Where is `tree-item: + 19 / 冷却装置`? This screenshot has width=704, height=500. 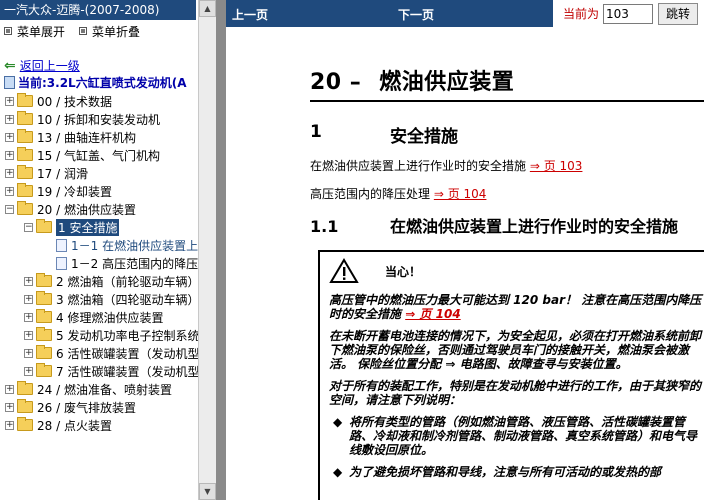
tree-item: + 19 / 冷却装置 is located at coordinates (99, 191).